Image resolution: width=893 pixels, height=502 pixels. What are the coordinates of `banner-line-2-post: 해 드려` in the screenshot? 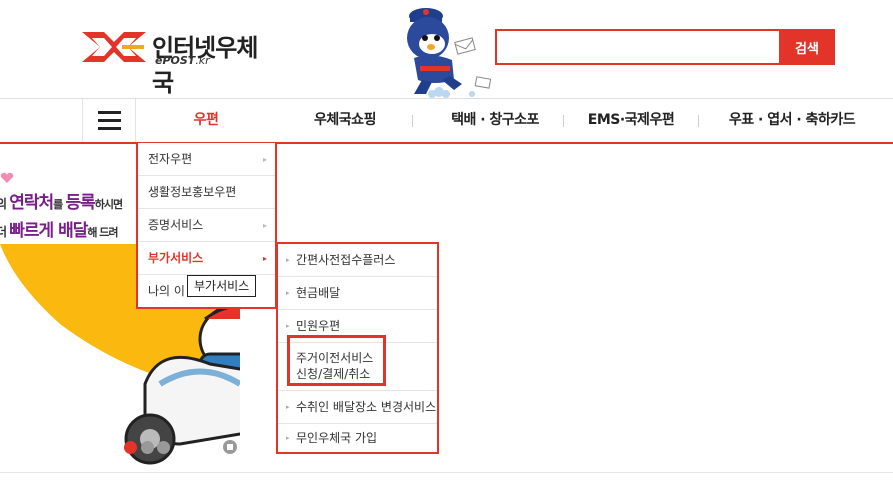 It's located at (102, 232).